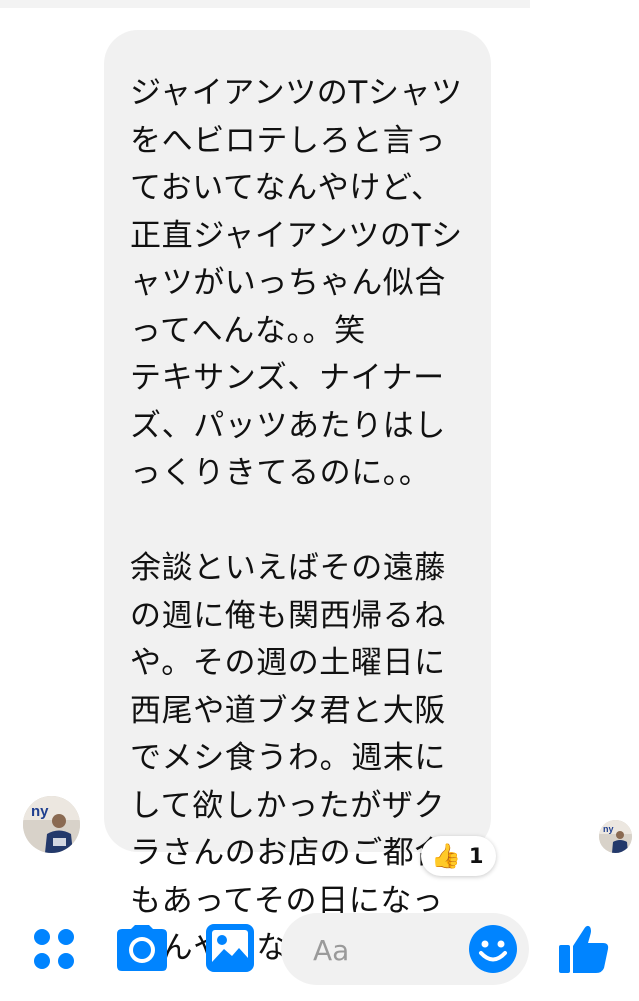 The width and height of the screenshot is (639, 1001). I want to click on emoji-icon, so click(493, 949).